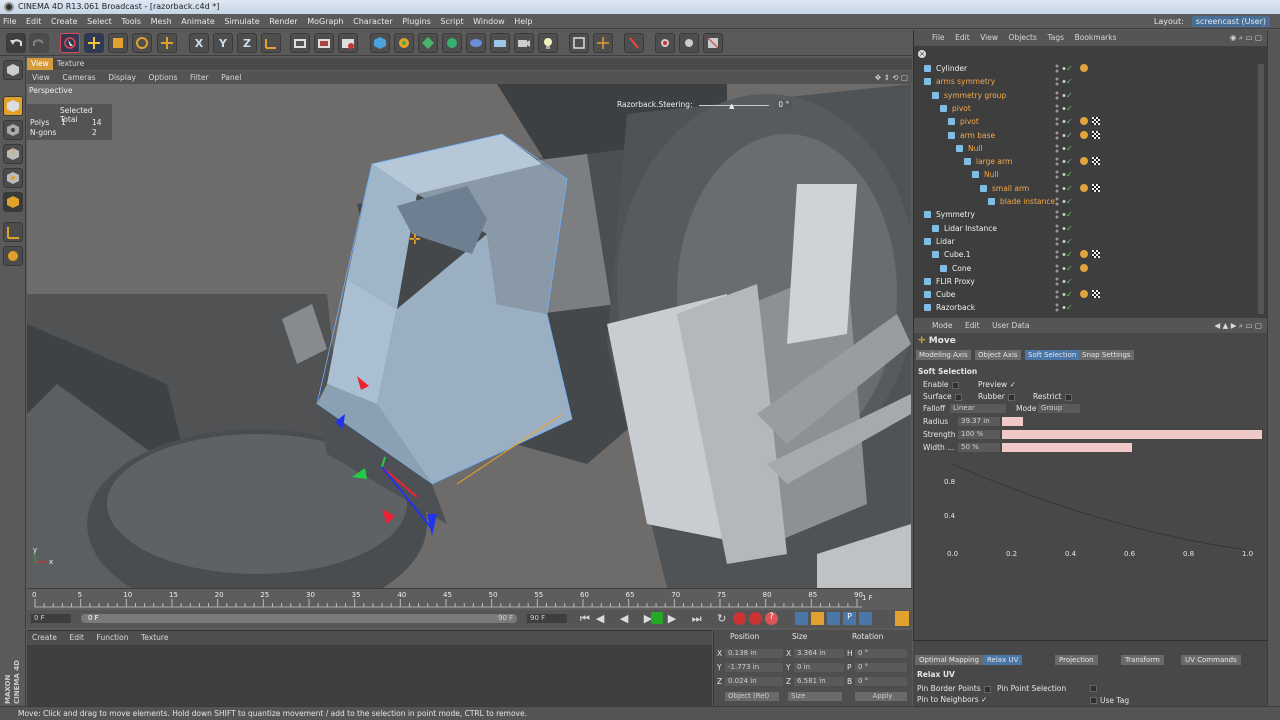 The width and height of the screenshot is (1280, 720). Describe the element at coordinates (984, 699) in the screenshot. I see `pin-neighbors-checkbox: ✓` at that location.